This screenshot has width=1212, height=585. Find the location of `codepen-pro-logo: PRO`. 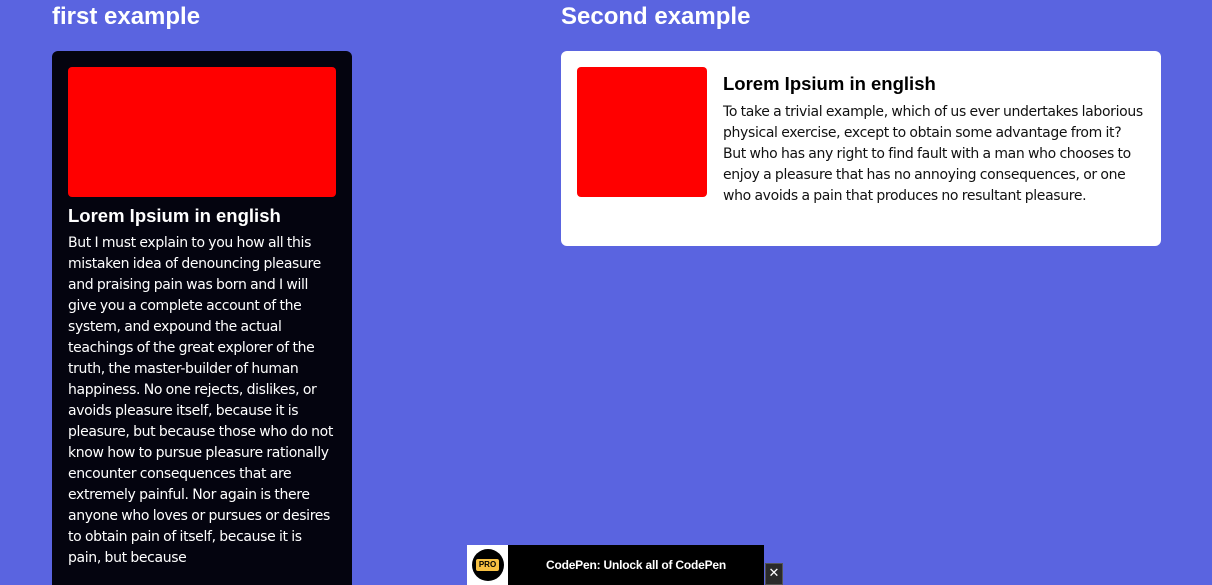

codepen-pro-logo: PRO is located at coordinates (487, 565).